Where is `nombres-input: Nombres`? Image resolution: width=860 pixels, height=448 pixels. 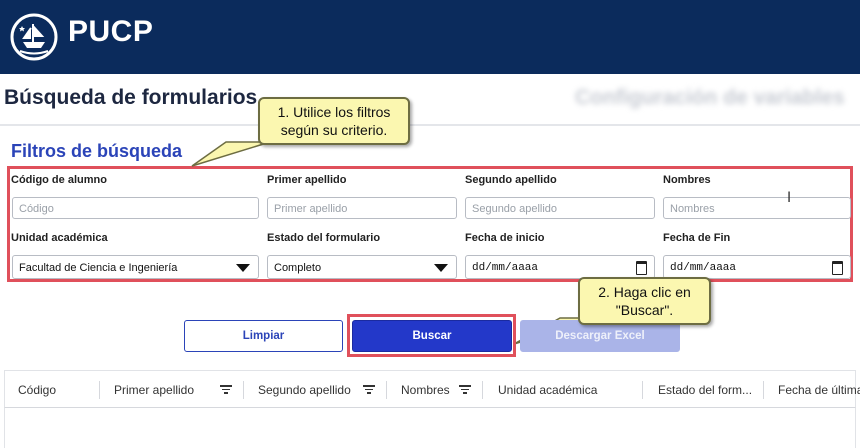 nombres-input: Nombres is located at coordinates (757, 208).